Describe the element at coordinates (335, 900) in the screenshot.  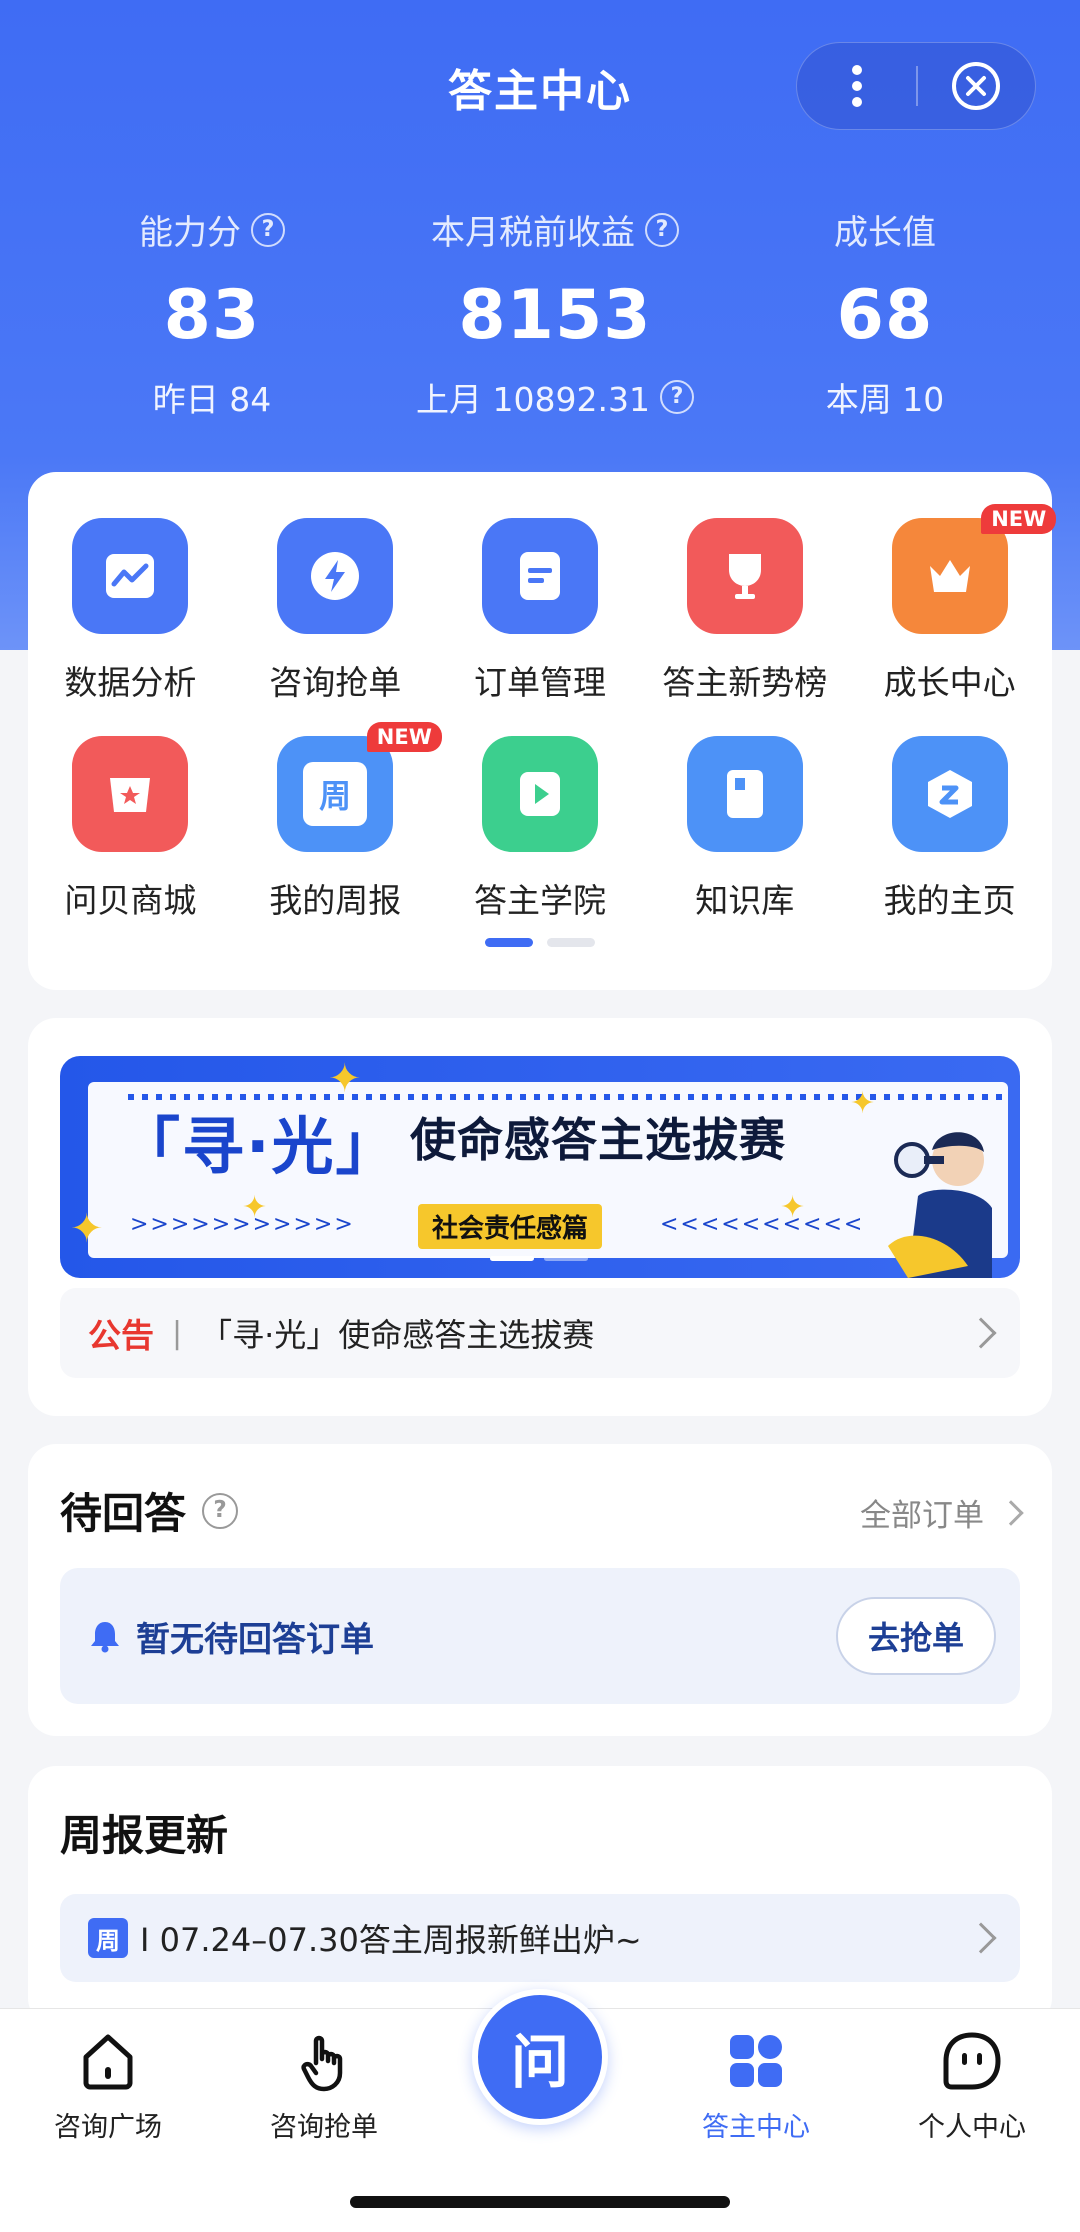
I see `entry-label: 我的周报` at that location.